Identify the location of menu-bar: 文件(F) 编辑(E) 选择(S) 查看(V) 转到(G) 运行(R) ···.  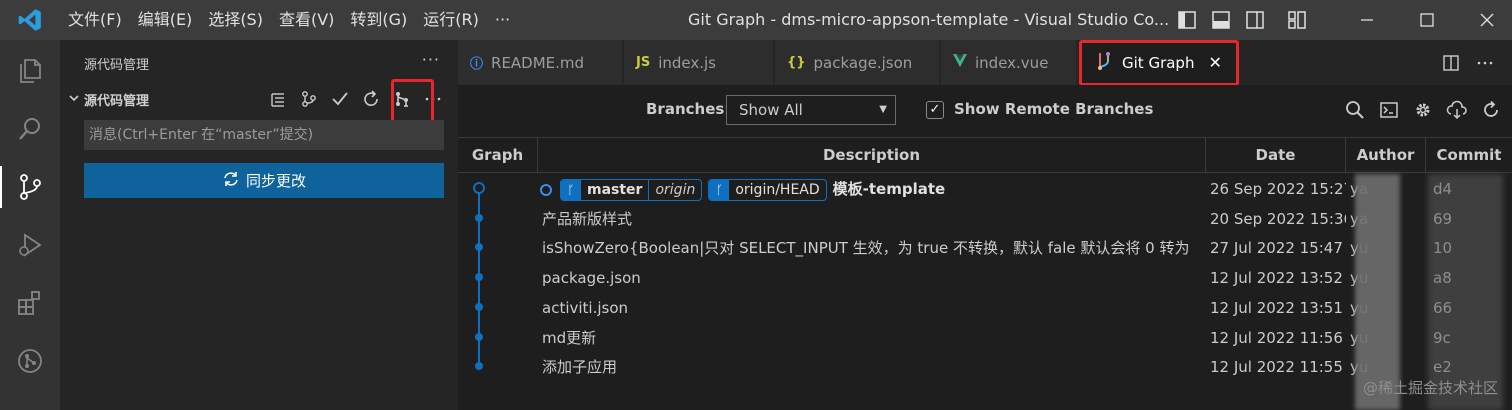
(289, 20).